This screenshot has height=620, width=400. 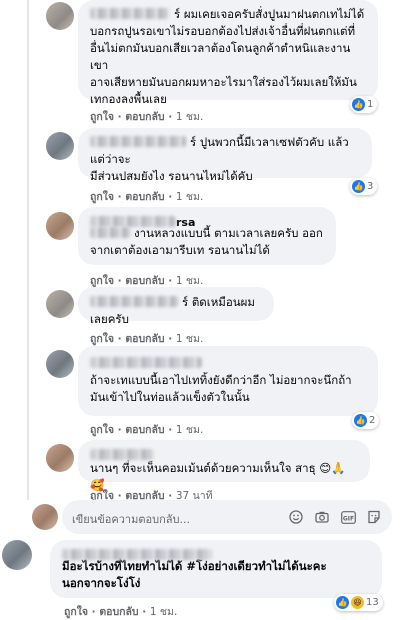 What do you see at coordinates (374, 517) in the screenshot?
I see `sticker-icon` at bounding box center [374, 517].